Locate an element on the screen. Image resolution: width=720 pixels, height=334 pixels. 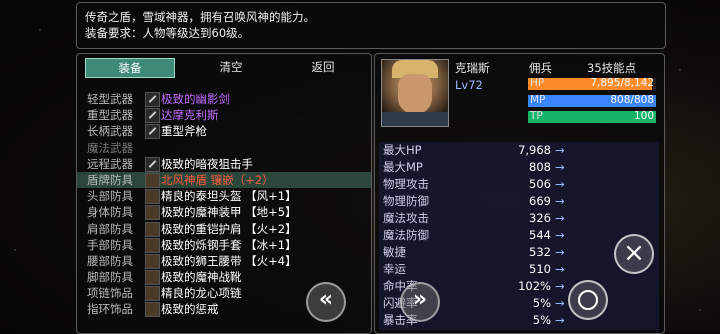
stat-value: 510 is located at coordinates (540, 269).